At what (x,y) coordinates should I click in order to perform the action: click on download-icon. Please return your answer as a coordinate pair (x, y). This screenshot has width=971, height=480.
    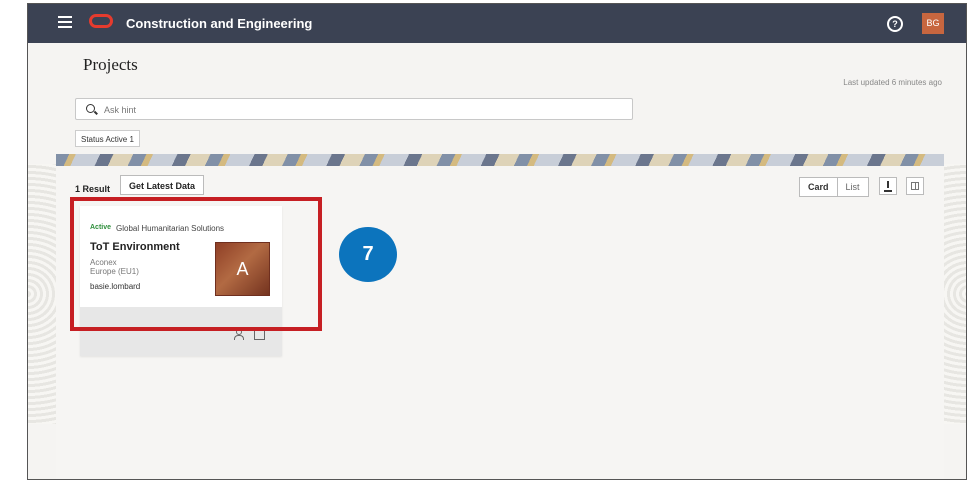
    Looking at the image, I should click on (888, 186).